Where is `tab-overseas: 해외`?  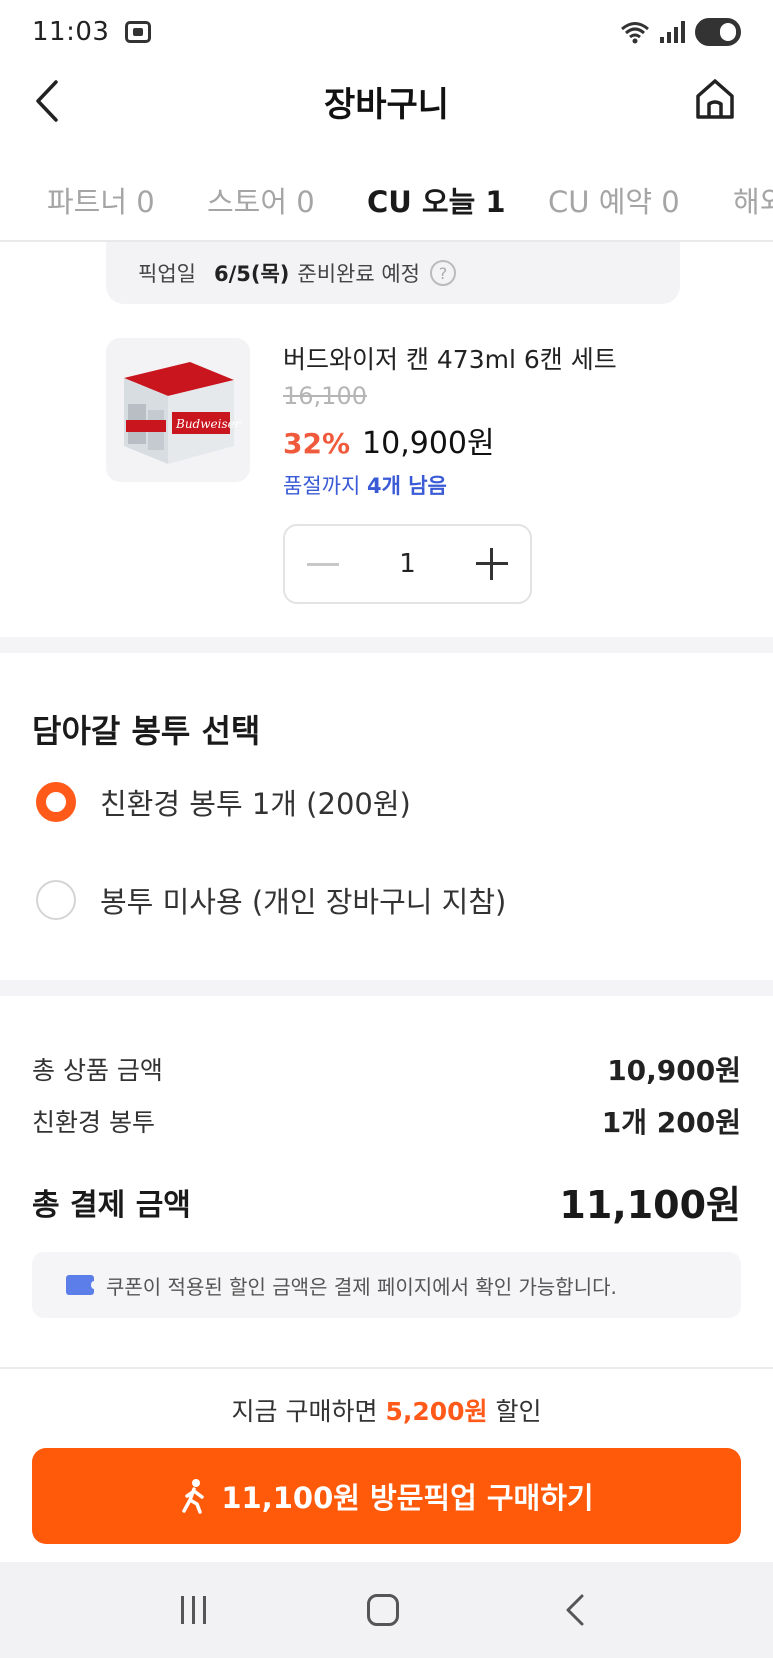
tab-overseas: 해외 is located at coordinates (753, 199).